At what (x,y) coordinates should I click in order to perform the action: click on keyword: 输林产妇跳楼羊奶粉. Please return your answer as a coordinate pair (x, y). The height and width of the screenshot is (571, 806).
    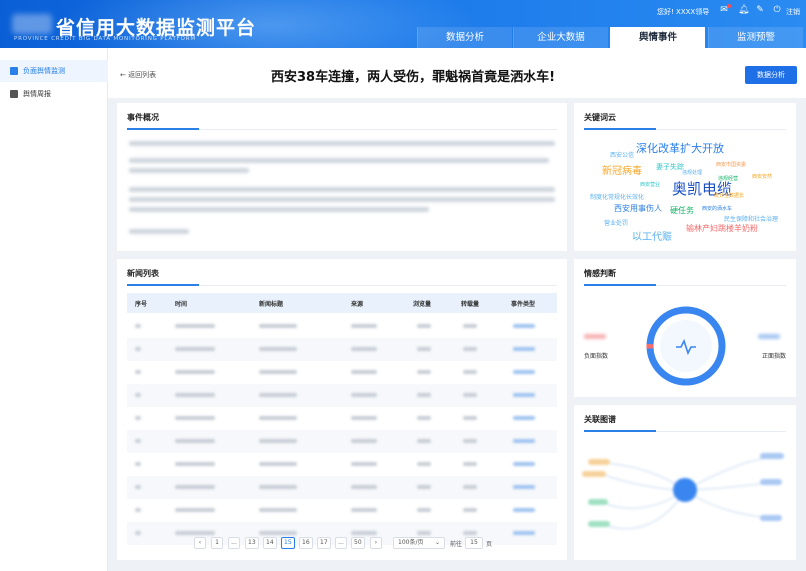
    Looking at the image, I should click on (722, 228).